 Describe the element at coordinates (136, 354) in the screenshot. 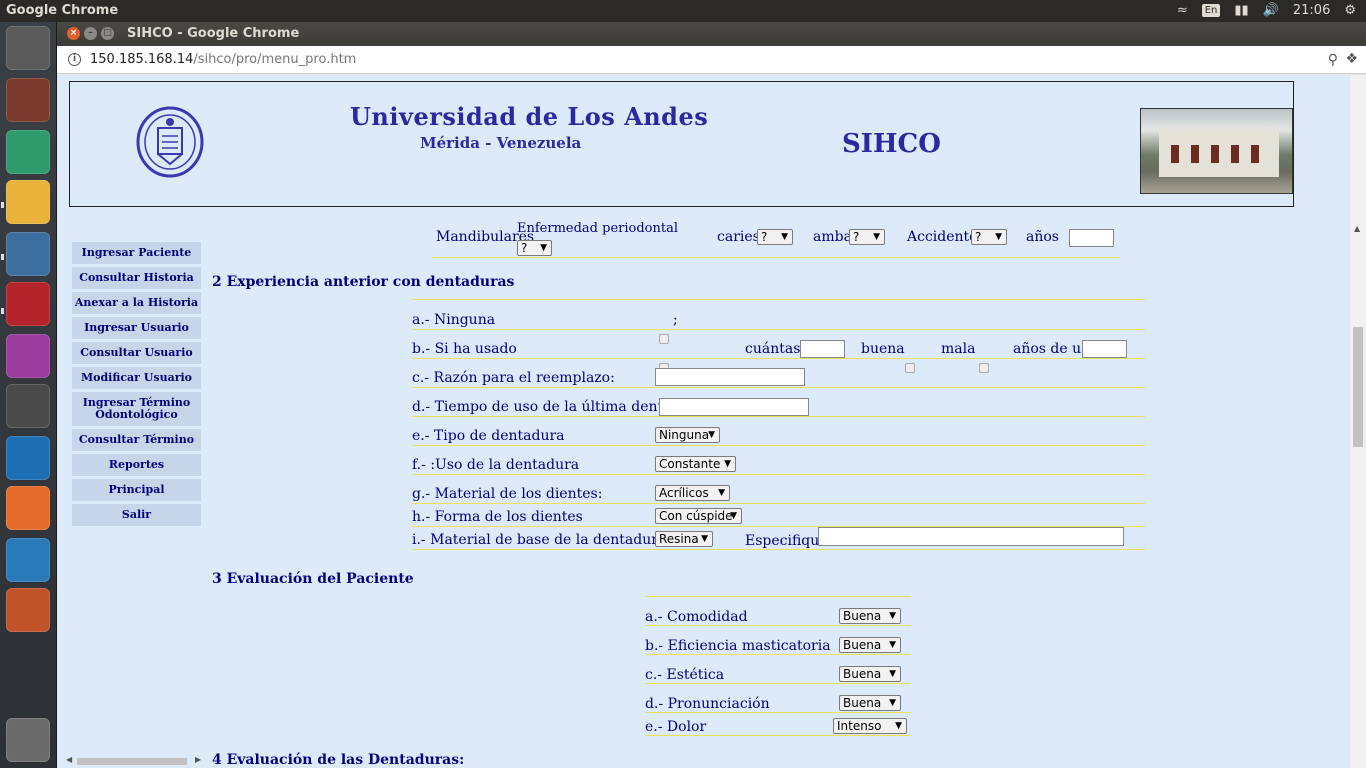

I see `menu-consultar-usuario: Consultar Usuario` at that location.